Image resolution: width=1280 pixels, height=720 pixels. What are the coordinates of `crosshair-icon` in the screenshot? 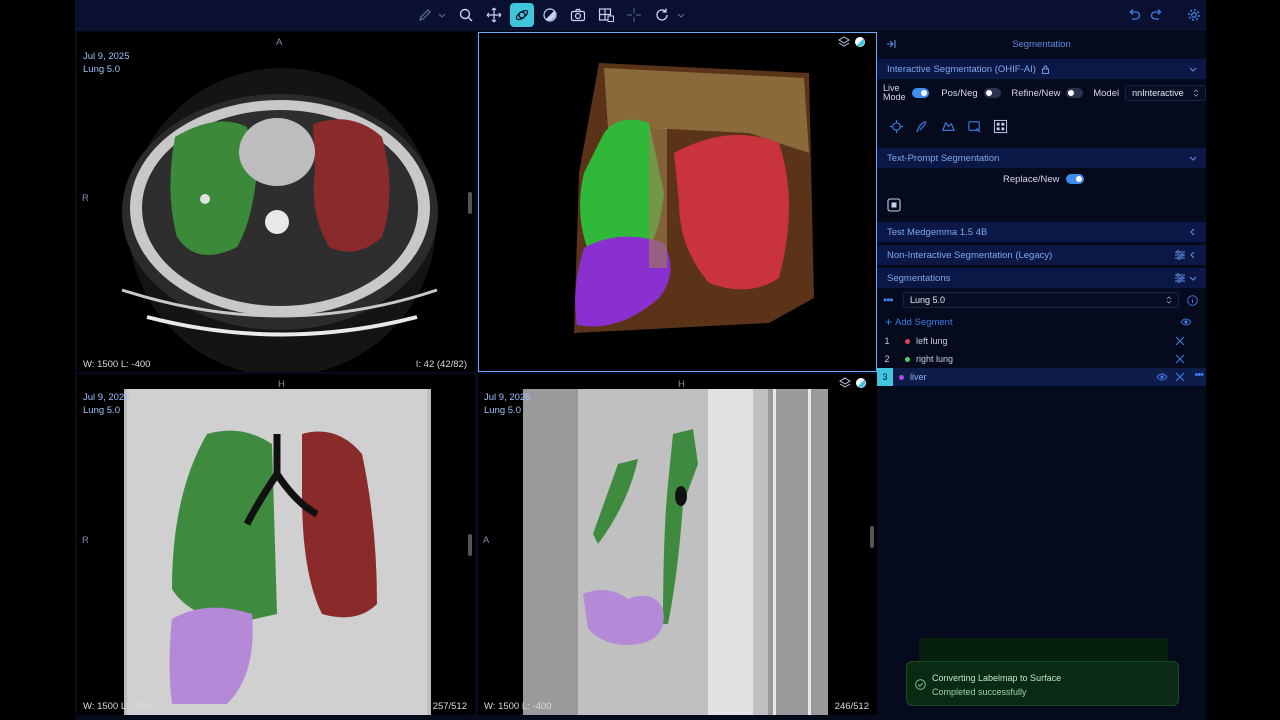 It's located at (634, 15).